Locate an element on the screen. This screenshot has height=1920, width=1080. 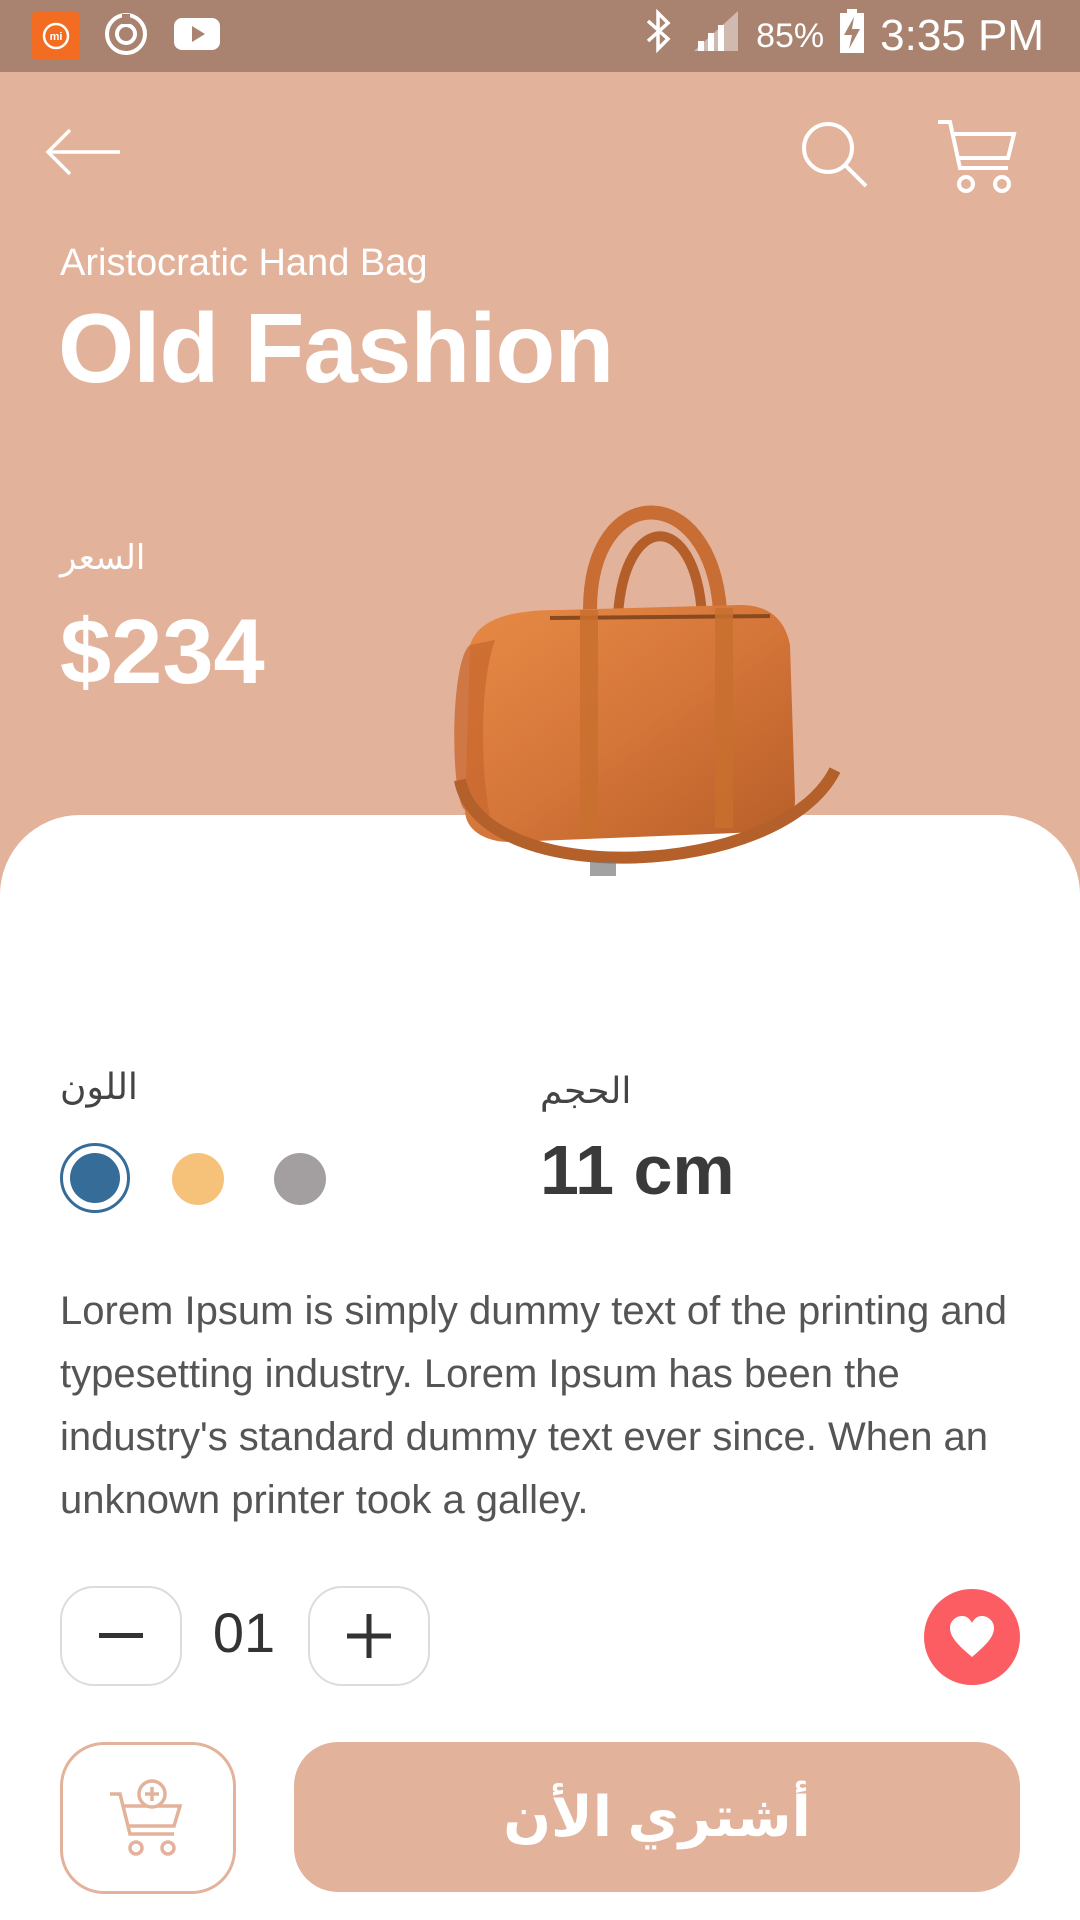
color-swatch-blue is located at coordinates (95, 1178).